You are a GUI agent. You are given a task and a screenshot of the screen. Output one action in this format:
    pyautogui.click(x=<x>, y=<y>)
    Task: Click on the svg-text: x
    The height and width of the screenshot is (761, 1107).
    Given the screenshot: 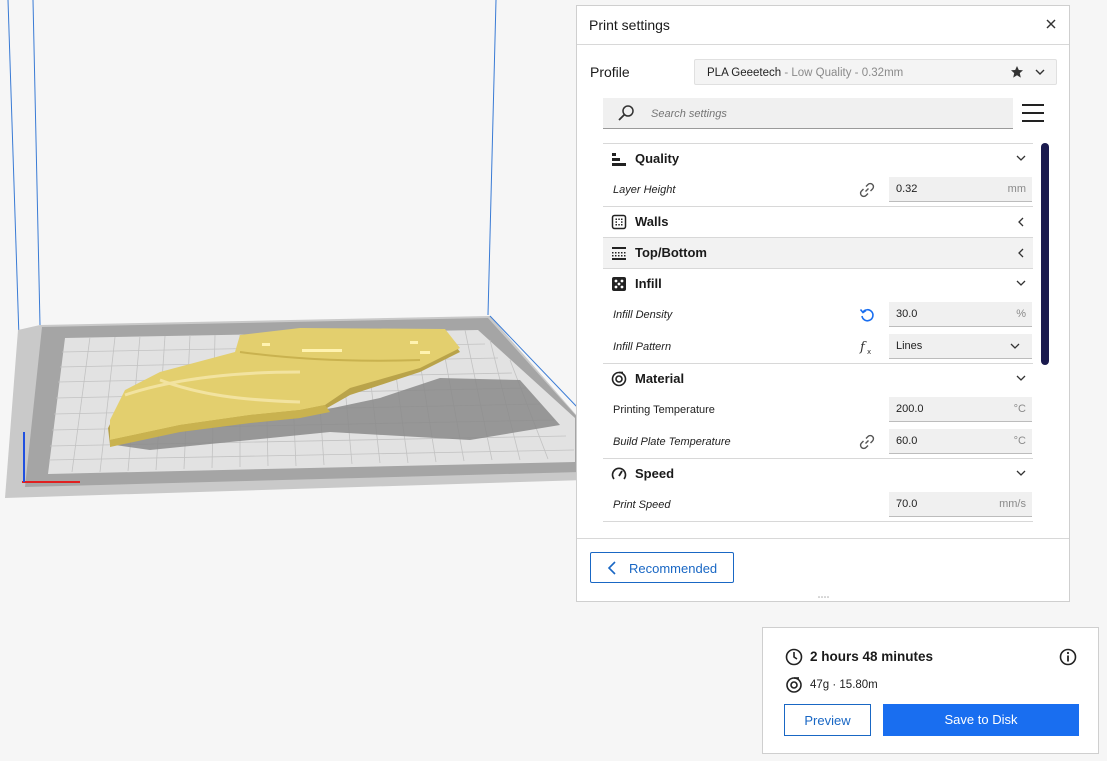 What is the action you would take?
    pyautogui.click(x=869, y=351)
    